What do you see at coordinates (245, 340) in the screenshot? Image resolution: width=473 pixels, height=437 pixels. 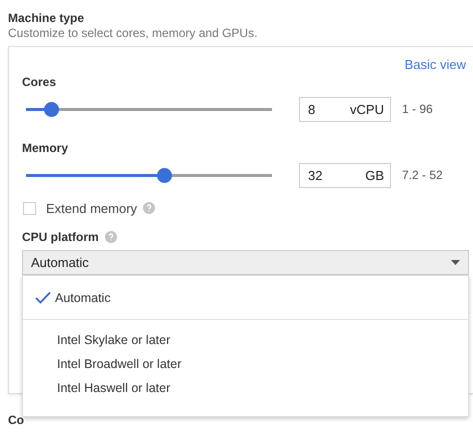 I see `menu-item: Intel Skylake or later` at bounding box center [245, 340].